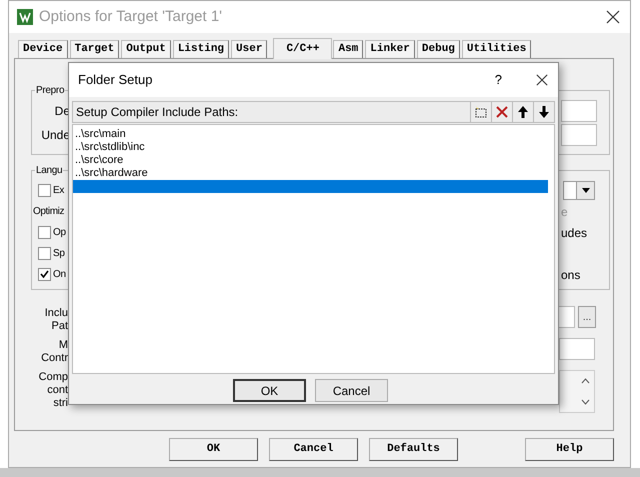  What do you see at coordinates (302, 48) in the screenshot?
I see `tab: C/C++` at bounding box center [302, 48].